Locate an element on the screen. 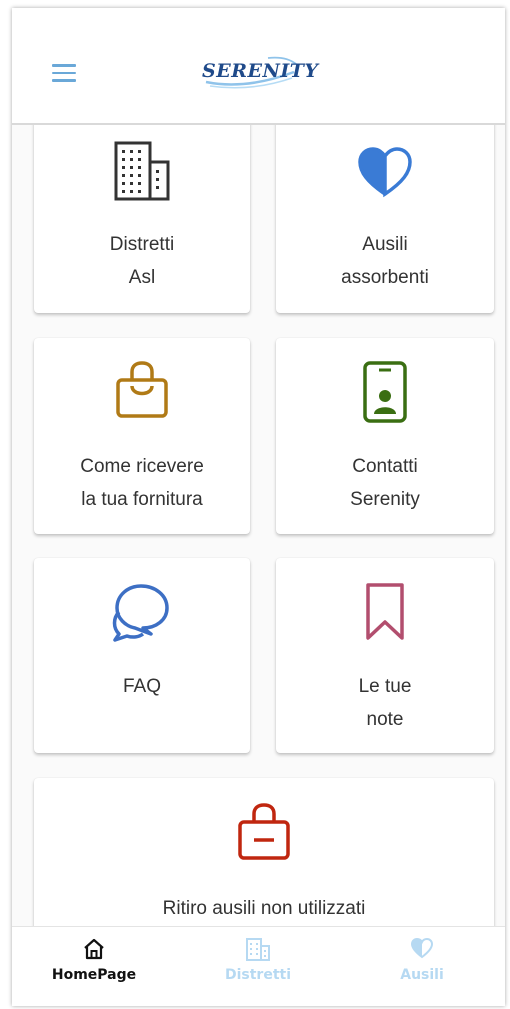 The width and height of the screenshot is (510, 1009). card-label-line2: Asl is located at coordinates (142, 277).